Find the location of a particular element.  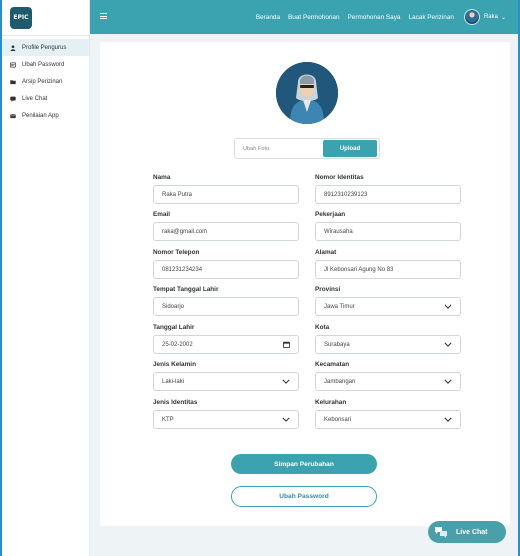

field-nama: Nama Raka Putra is located at coordinates (226, 189).